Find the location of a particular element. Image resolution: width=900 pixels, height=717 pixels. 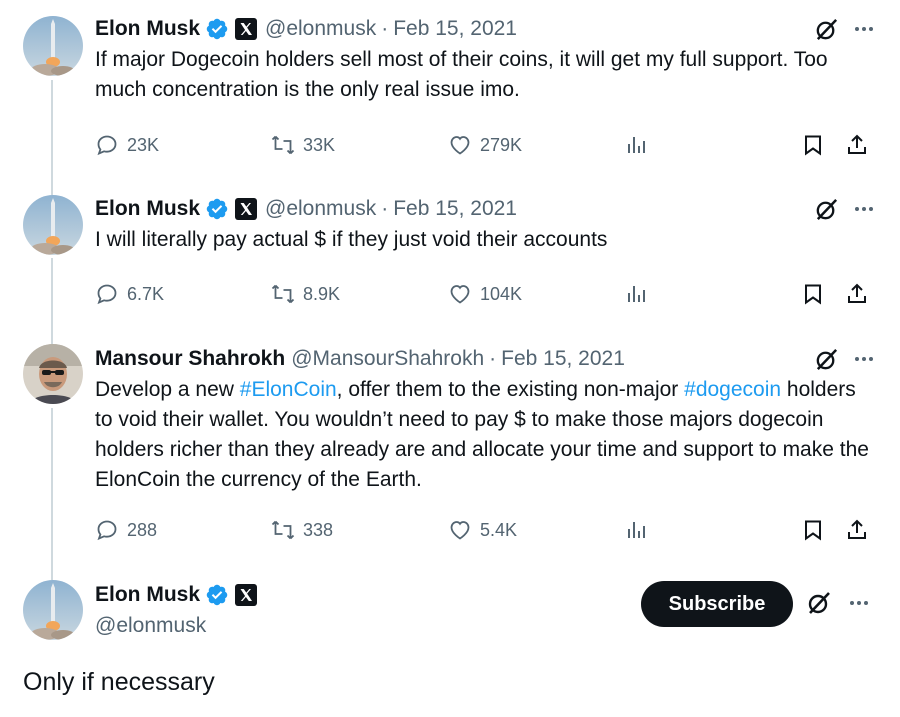

repost-button: 33K is located at coordinates (303, 145).